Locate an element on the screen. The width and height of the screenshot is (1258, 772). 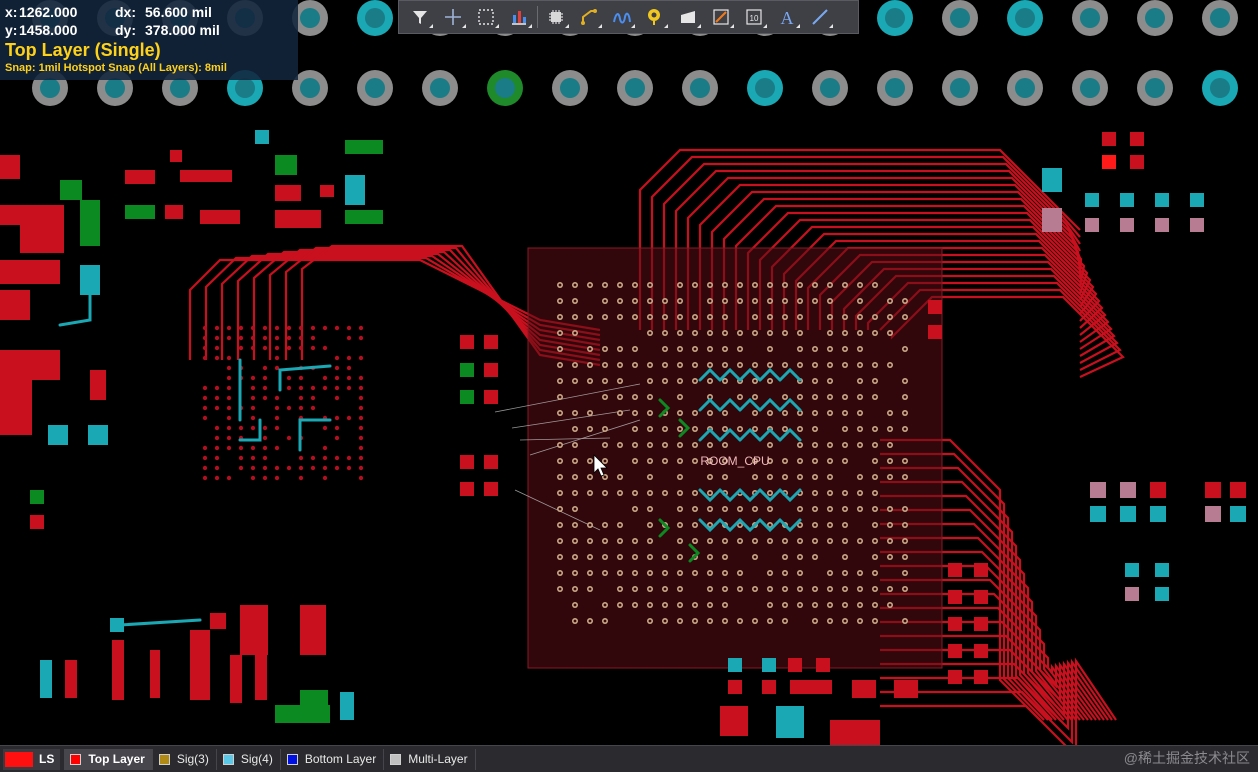
layer-tab-sig-3: Sig(3) is located at coordinates (185, 759).